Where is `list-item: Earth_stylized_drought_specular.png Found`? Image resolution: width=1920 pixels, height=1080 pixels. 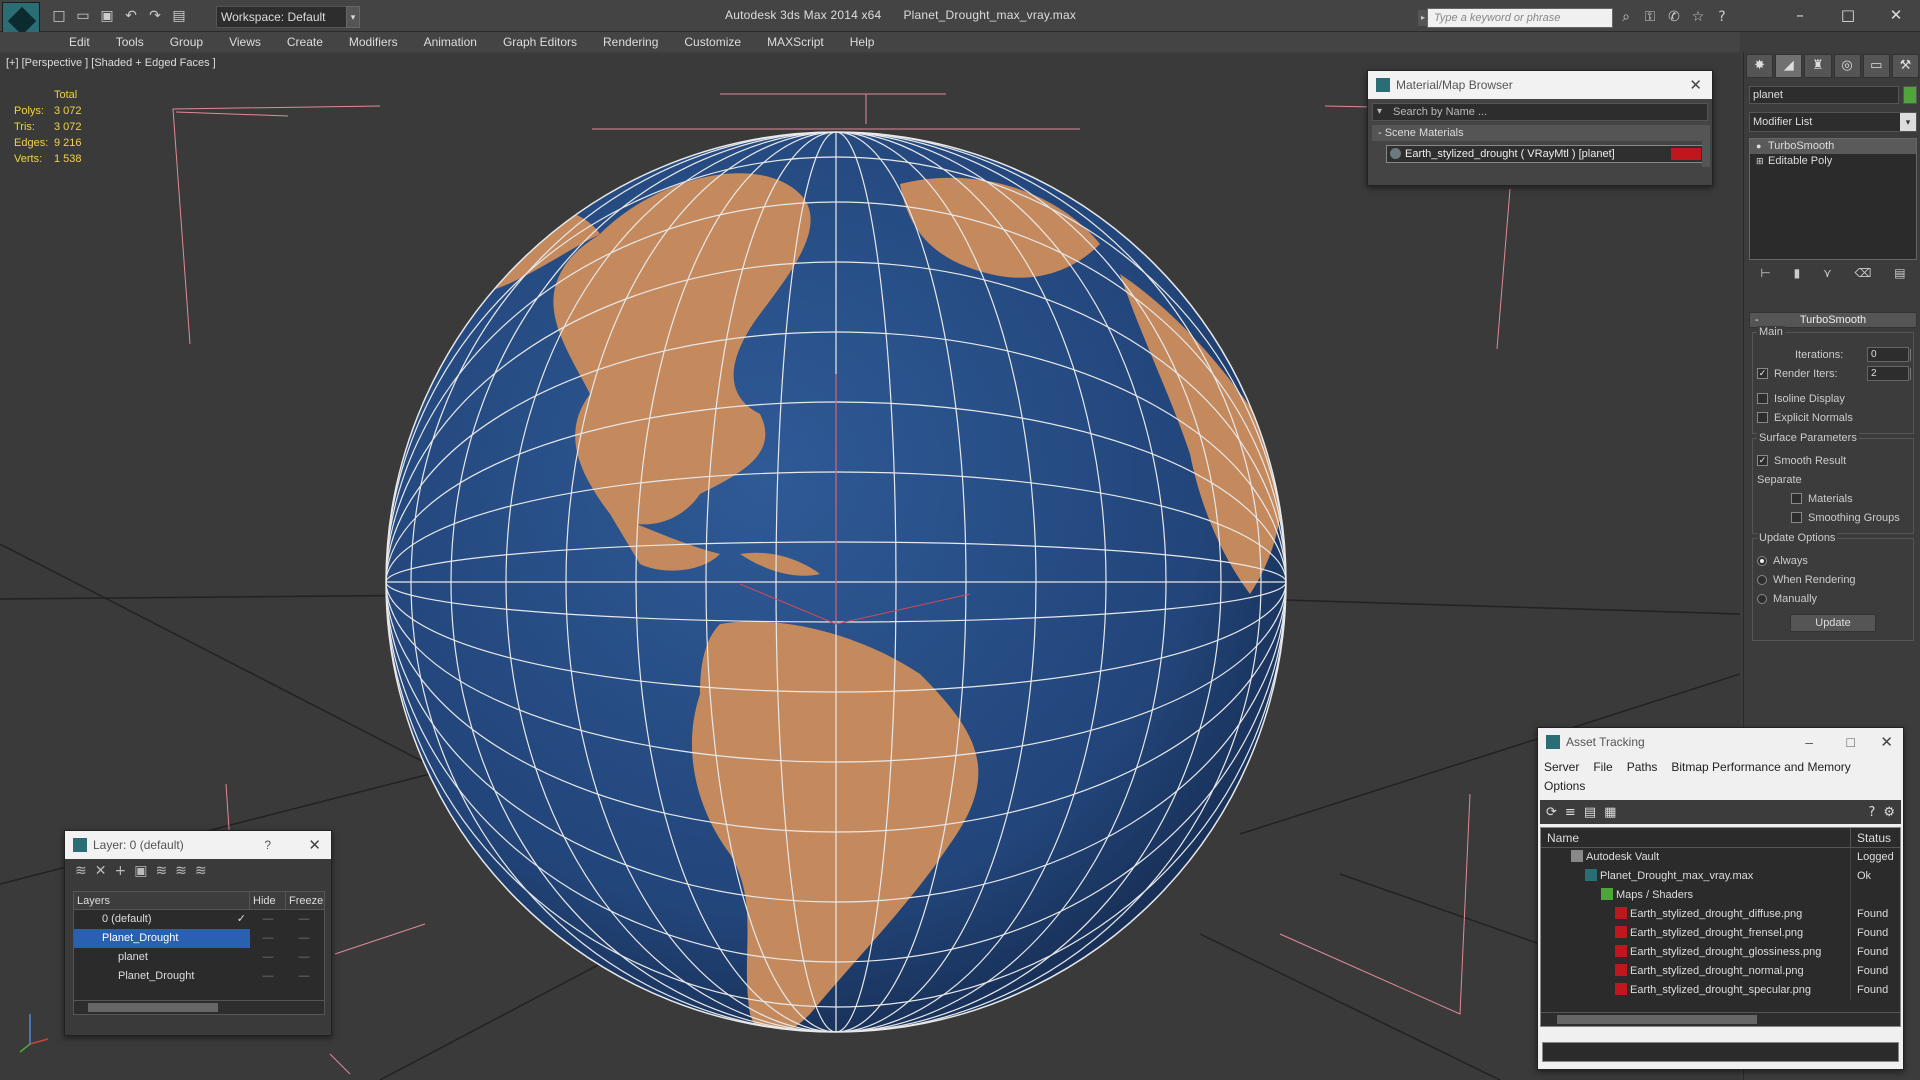 list-item: Earth_stylized_drought_specular.png Found is located at coordinates (1720, 990).